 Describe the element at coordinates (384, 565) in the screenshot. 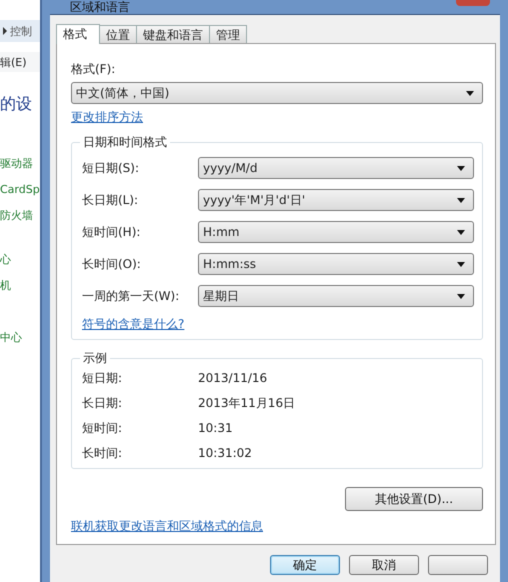

I see `dialog-button: 取消` at that location.